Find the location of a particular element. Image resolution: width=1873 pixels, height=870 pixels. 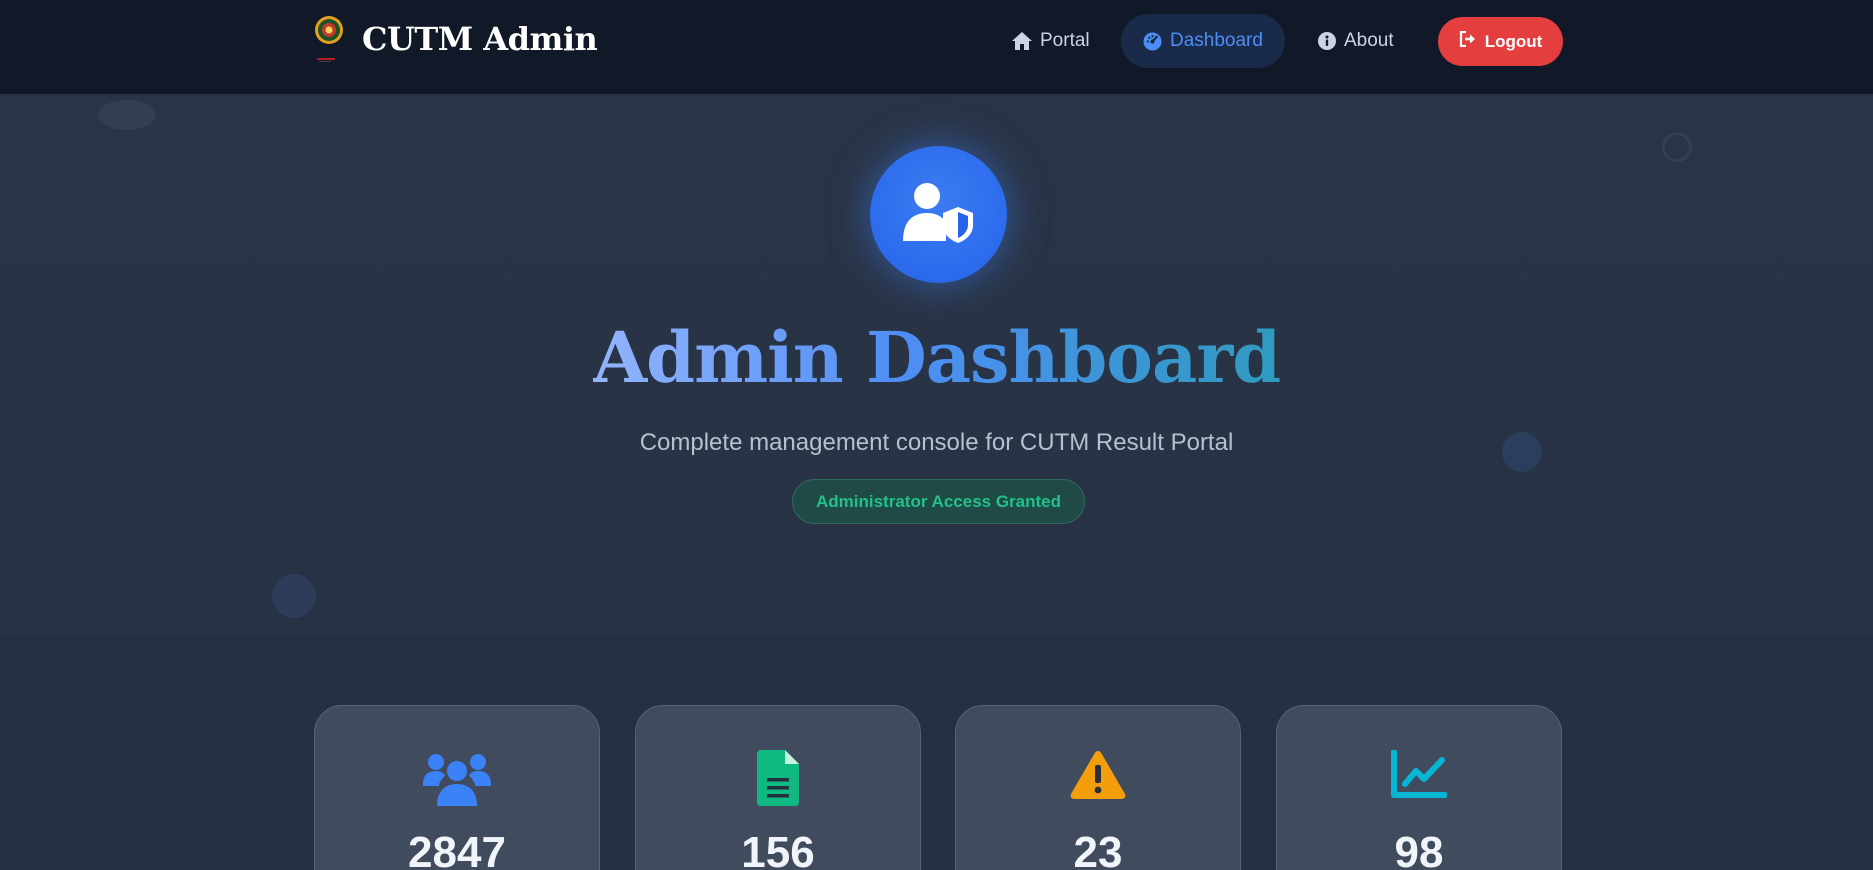

stat-card-warnings: 23 is located at coordinates (1098, 787).